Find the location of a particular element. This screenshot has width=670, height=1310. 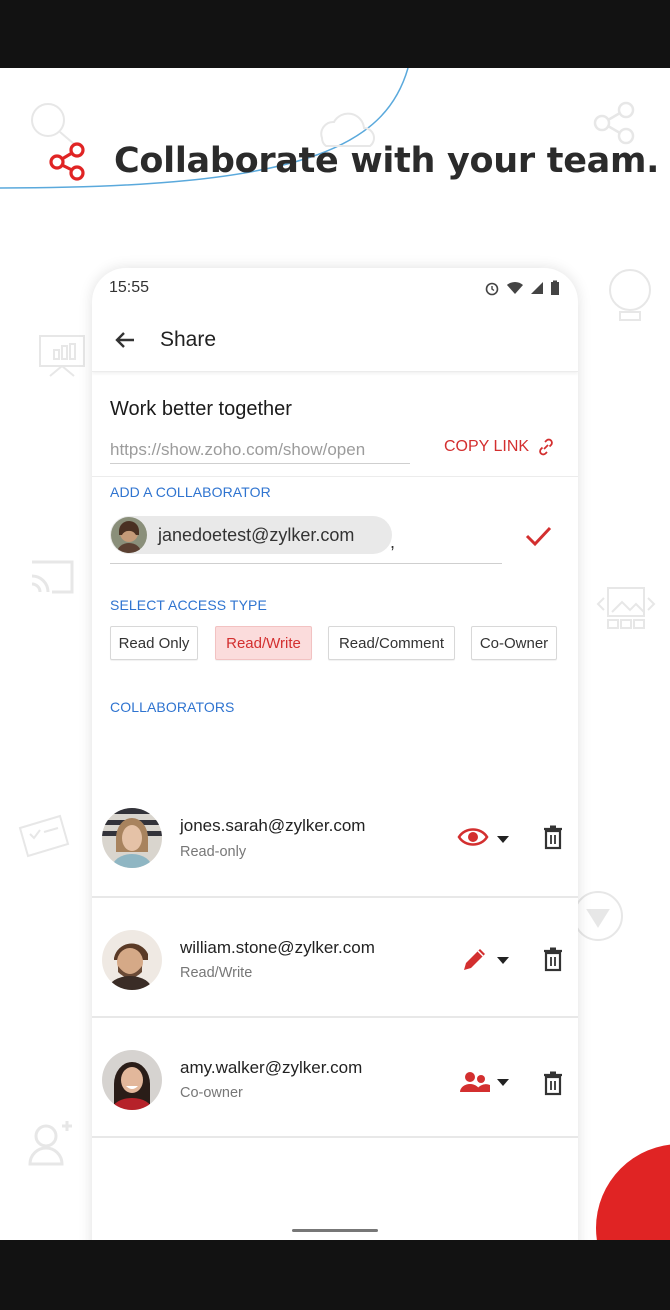

share-link-value: https://show.zoho.com/show/open is located at coordinates (238, 449).